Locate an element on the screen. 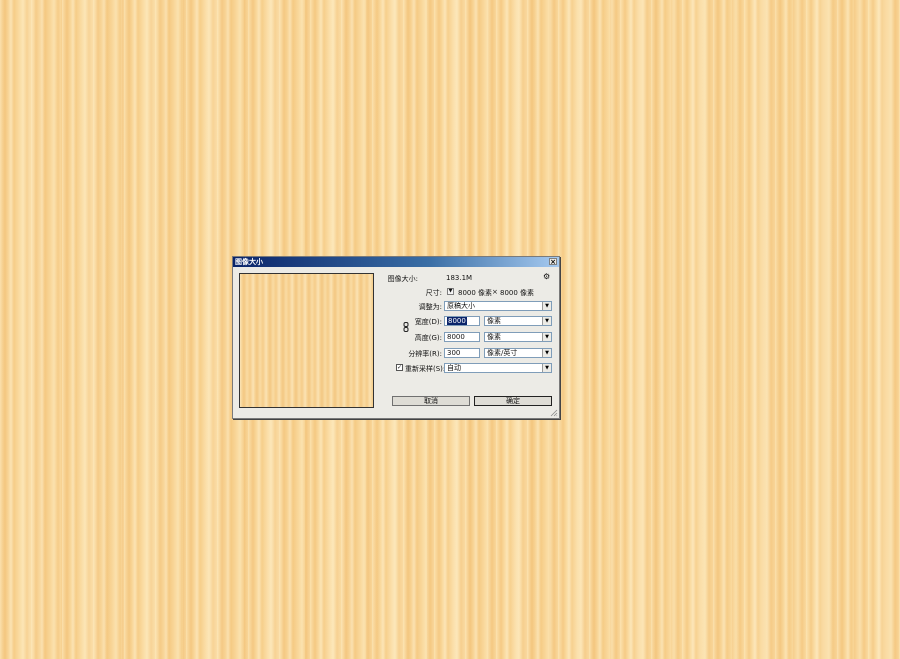 The image size is (900, 659). dialog-title: 图像大小 is located at coordinates (249, 262).